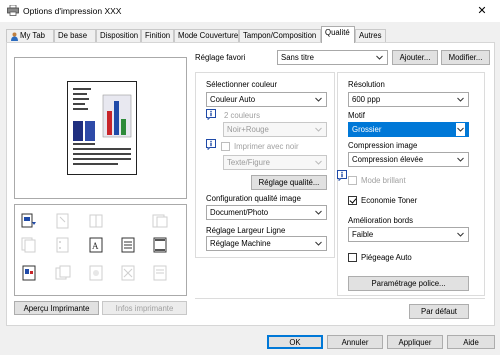  Describe the element at coordinates (220, 57) in the screenshot. I see `favorite-label: Réglage favori` at that location.